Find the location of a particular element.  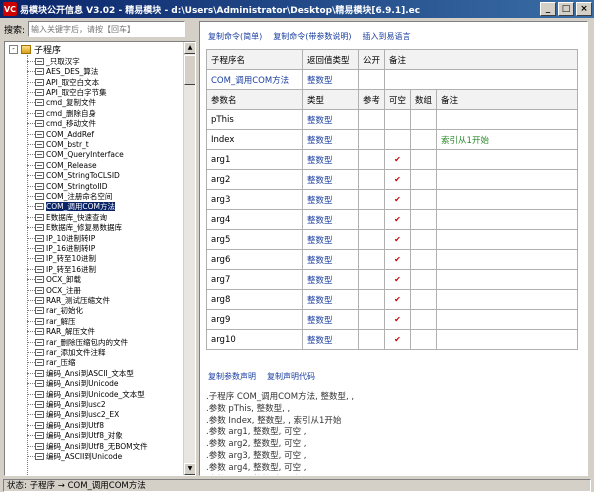

parameter-row: arg2 整数型 ✔ is located at coordinates (392, 179).